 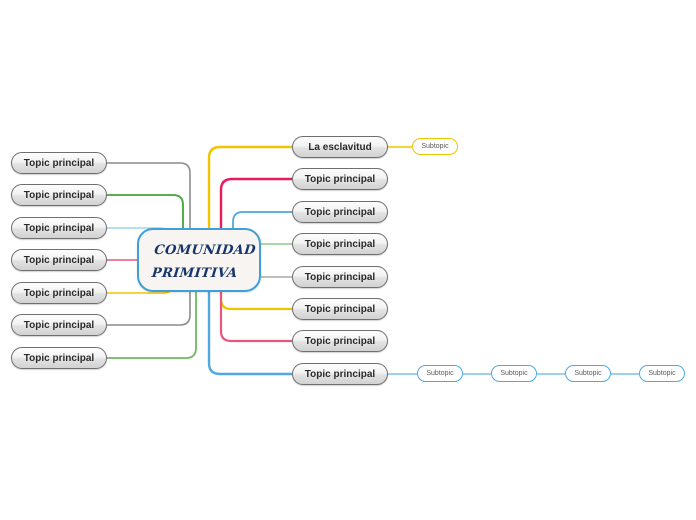 I want to click on subtopic-node-chain-4: Subtopic, so click(x=662, y=373).